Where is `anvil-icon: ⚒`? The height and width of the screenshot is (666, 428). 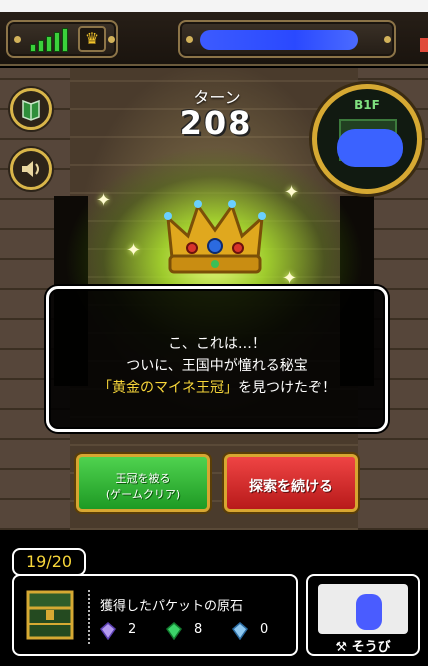
anvil-icon: ⚒ is located at coordinates (341, 647).